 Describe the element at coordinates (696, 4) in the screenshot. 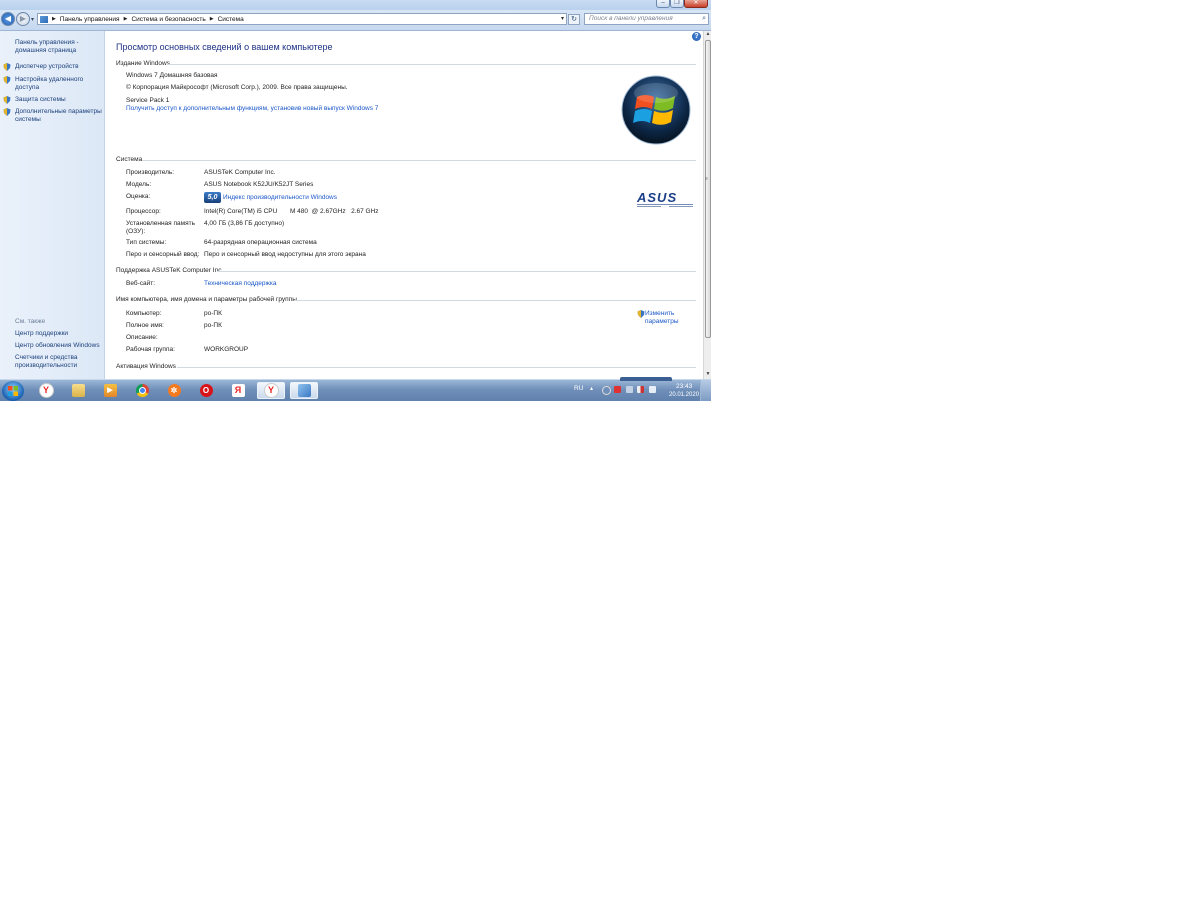

I see `close-button: ✕` at that location.